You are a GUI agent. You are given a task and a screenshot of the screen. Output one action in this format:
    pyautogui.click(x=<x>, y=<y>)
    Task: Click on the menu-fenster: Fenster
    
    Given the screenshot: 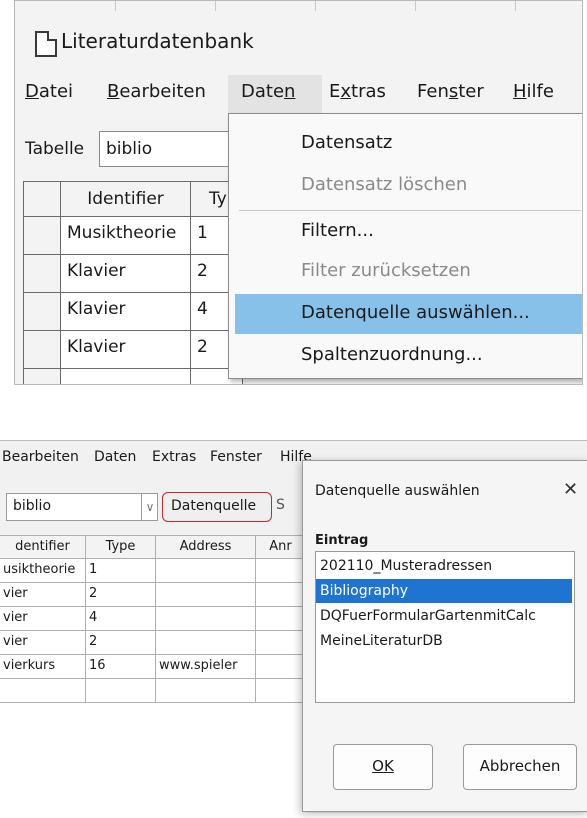 What is the action you would take?
    pyautogui.click(x=450, y=91)
    